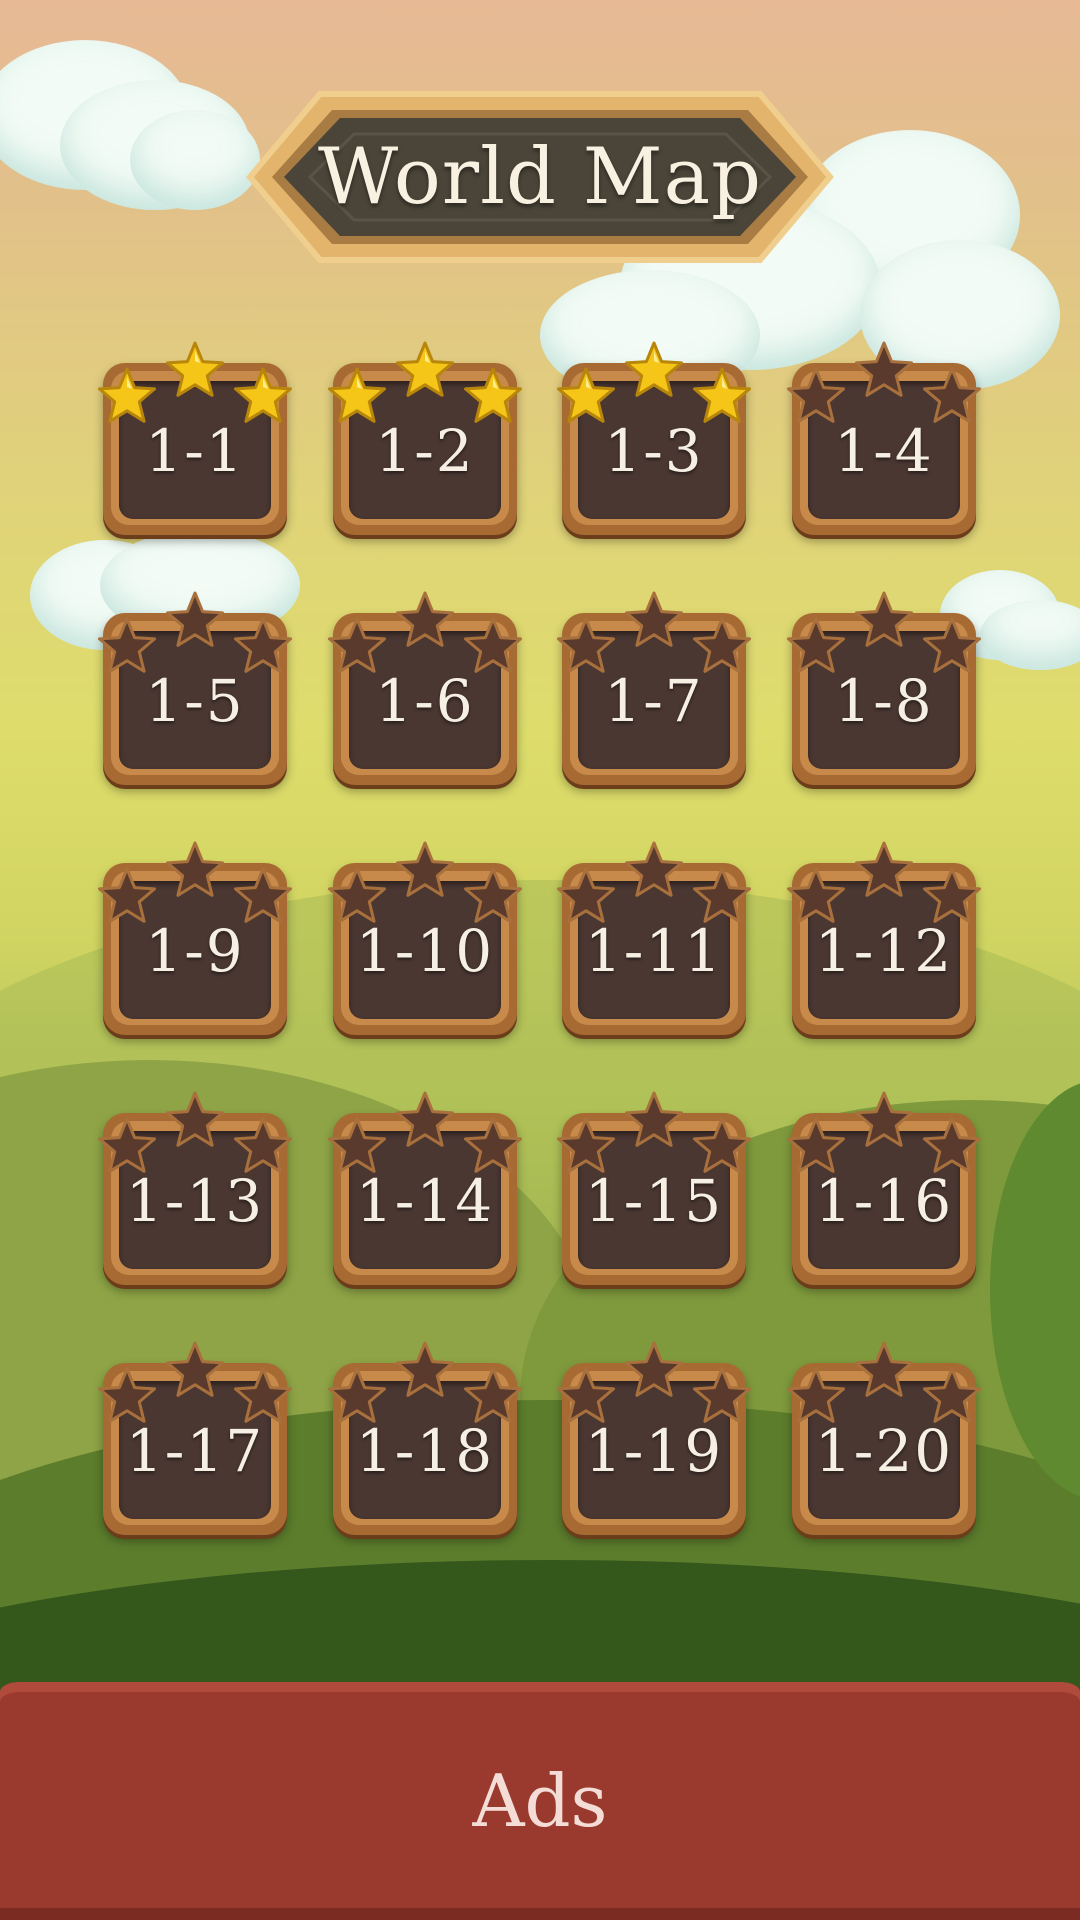 This screenshot has height=1920, width=1080. I want to click on level-button: 1-6, so click(425, 692).